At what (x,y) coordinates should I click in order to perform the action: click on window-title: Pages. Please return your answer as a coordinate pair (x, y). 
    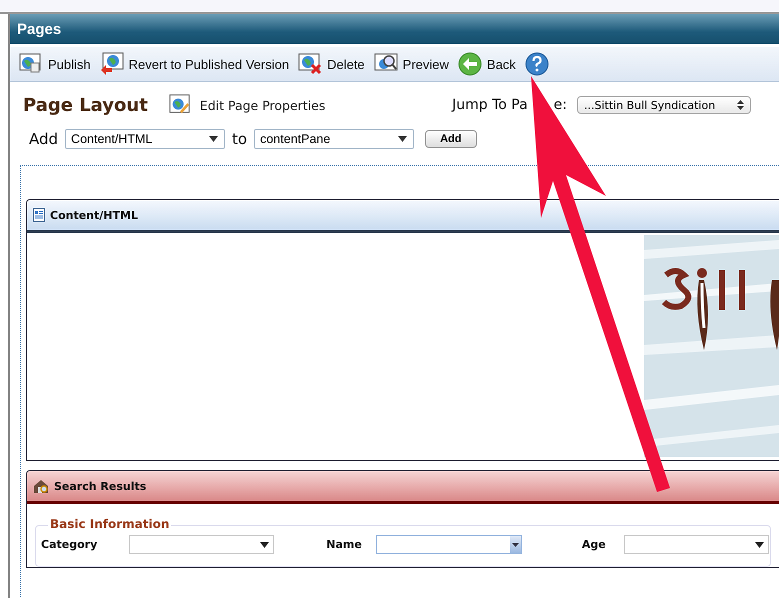
    Looking at the image, I should click on (39, 29).